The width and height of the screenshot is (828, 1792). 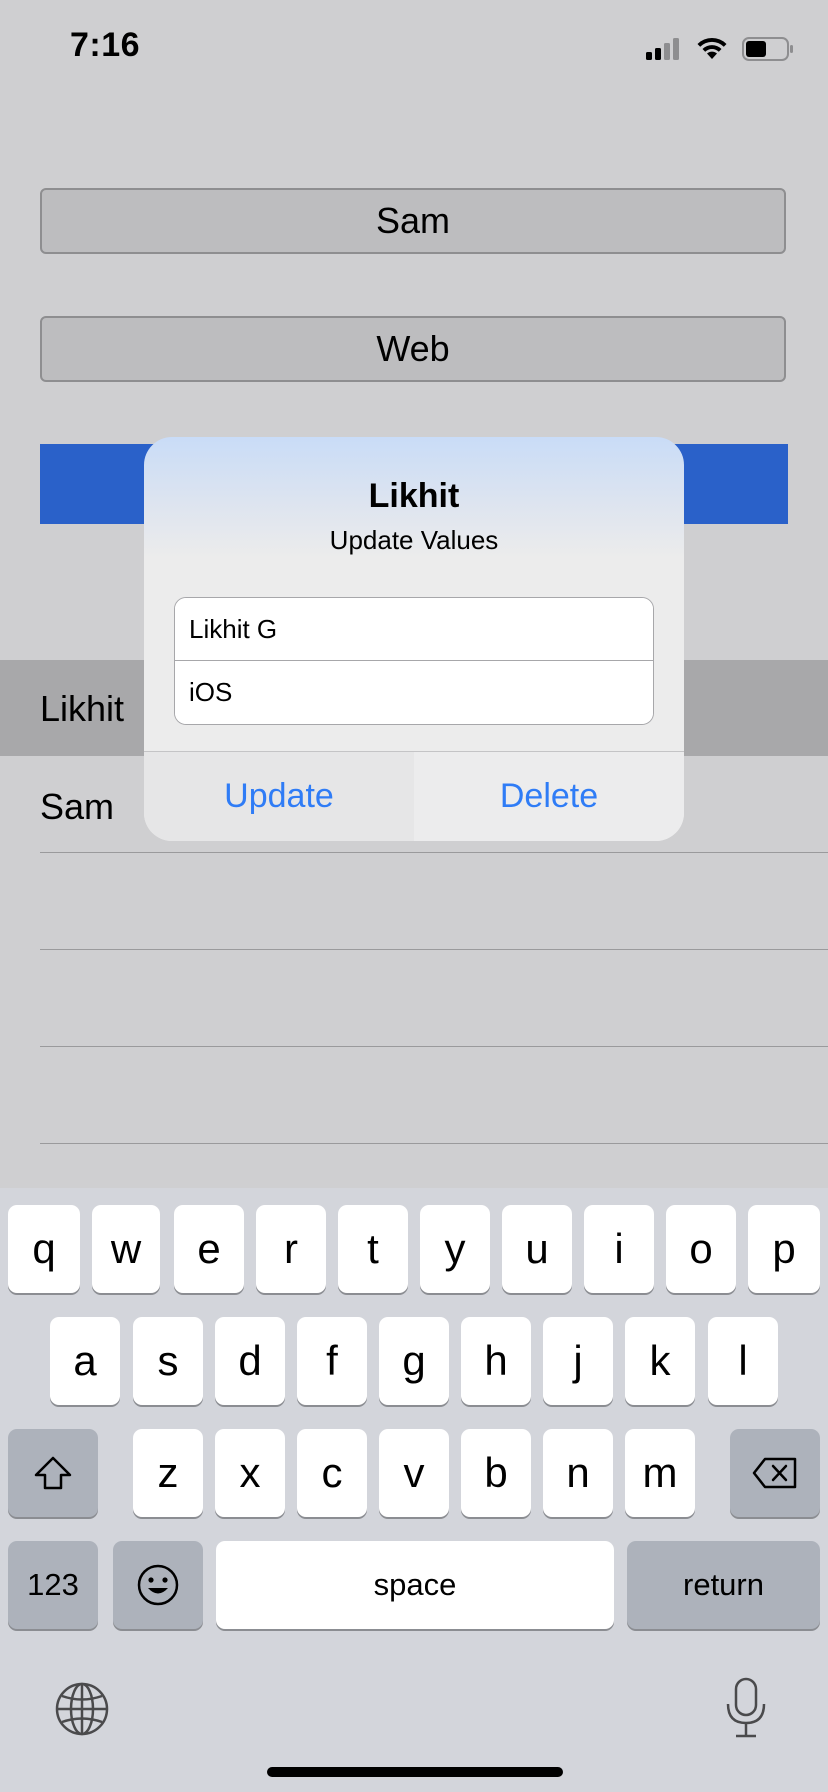 What do you see at coordinates (767, 49) in the screenshot?
I see `battery-icon` at bounding box center [767, 49].